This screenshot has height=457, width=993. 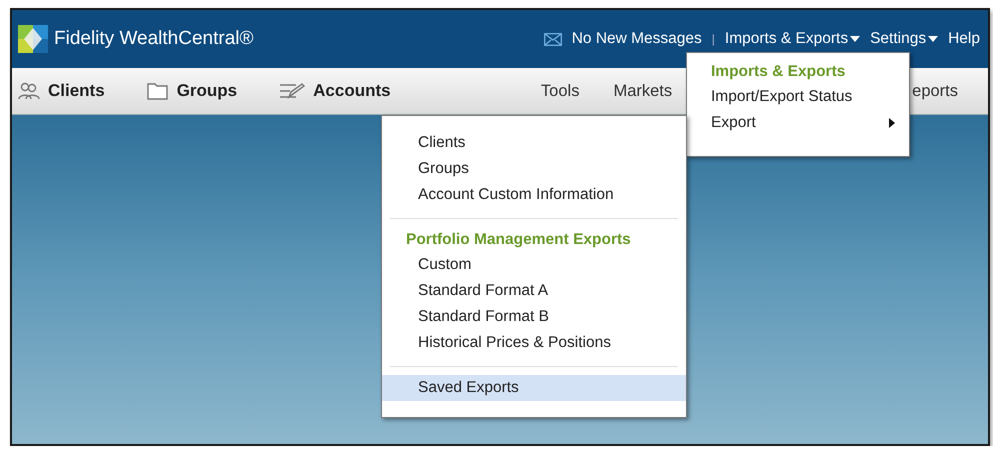 What do you see at coordinates (964, 39) in the screenshot?
I see `header-menu-link: Help` at bounding box center [964, 39].